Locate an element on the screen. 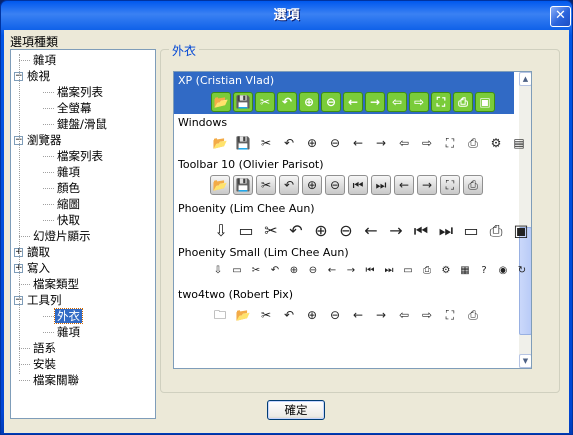 The height and width of the screenshot is (435, 573). tree-item-label: 檔案列表 is located at coordinates (80, 156).